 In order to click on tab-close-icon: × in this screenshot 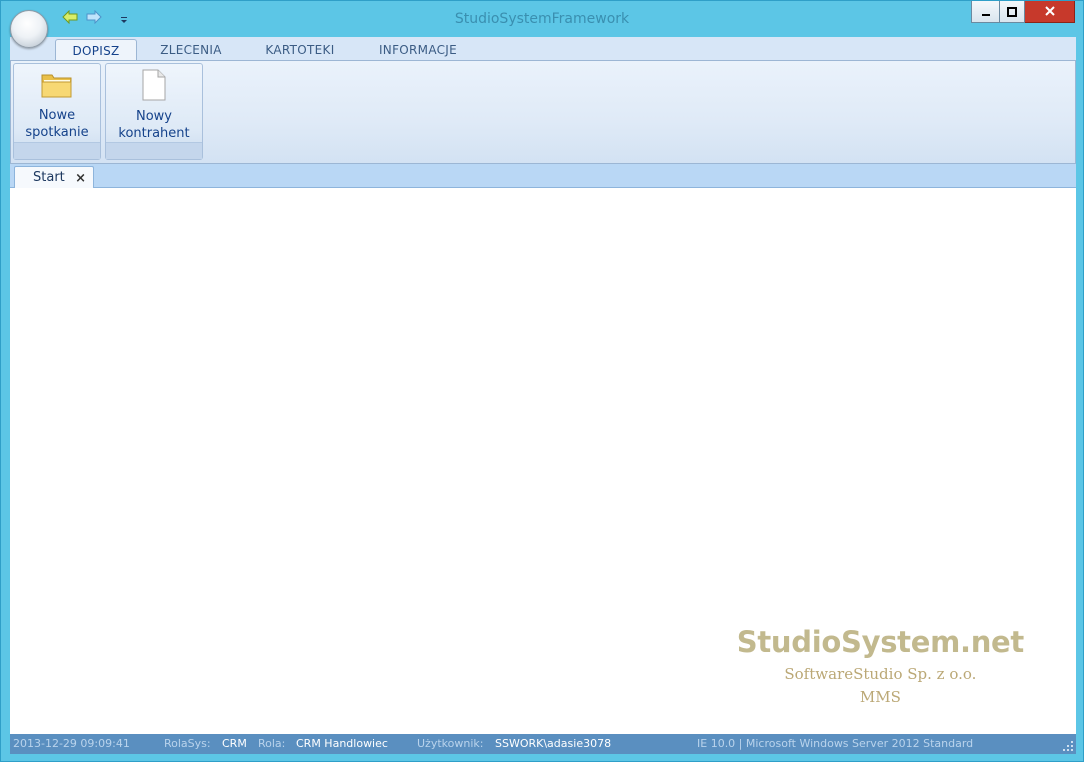, I will do `click(80, 178)`.